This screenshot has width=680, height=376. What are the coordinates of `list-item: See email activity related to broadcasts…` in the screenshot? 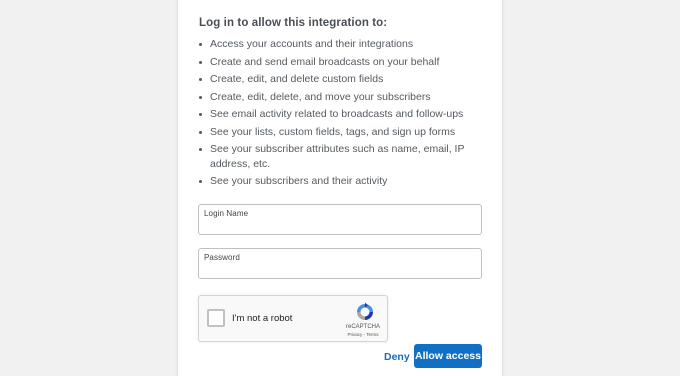 It's located at (346, 114).